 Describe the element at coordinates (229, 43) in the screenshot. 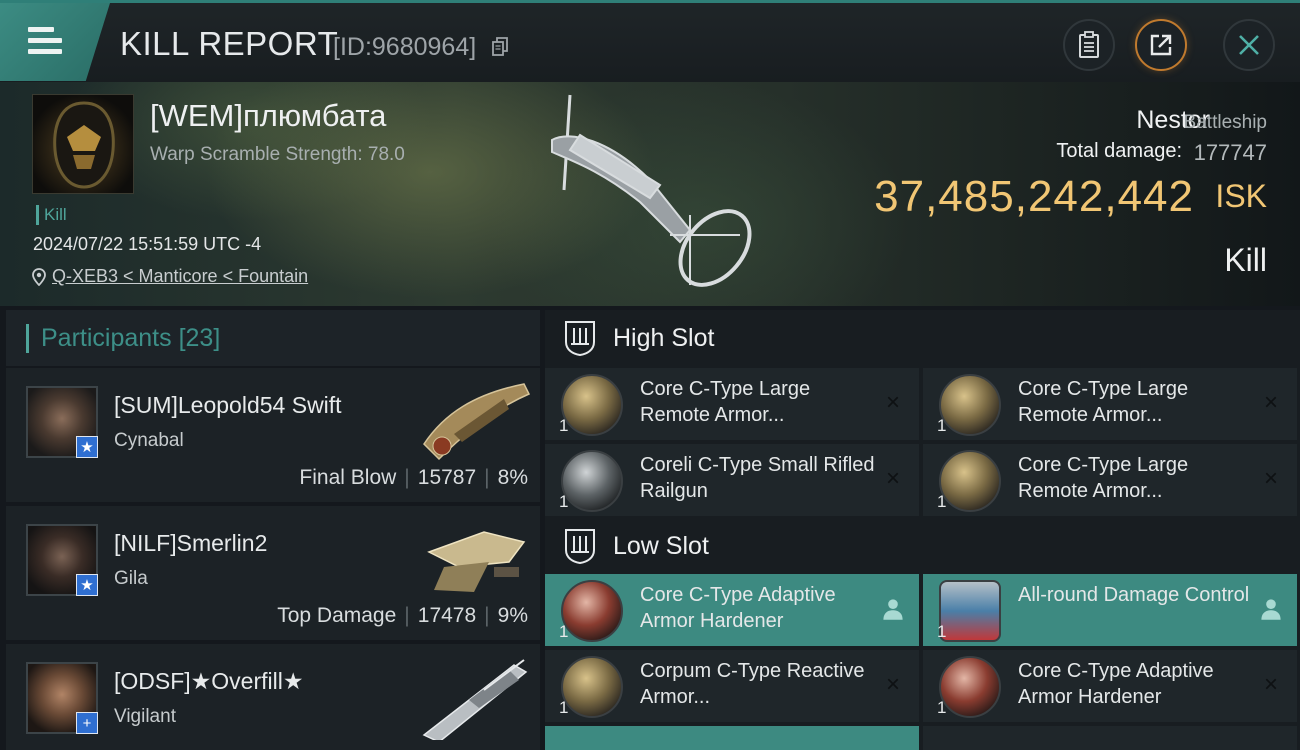

I see `page-title: KILL REPORT` at that location.